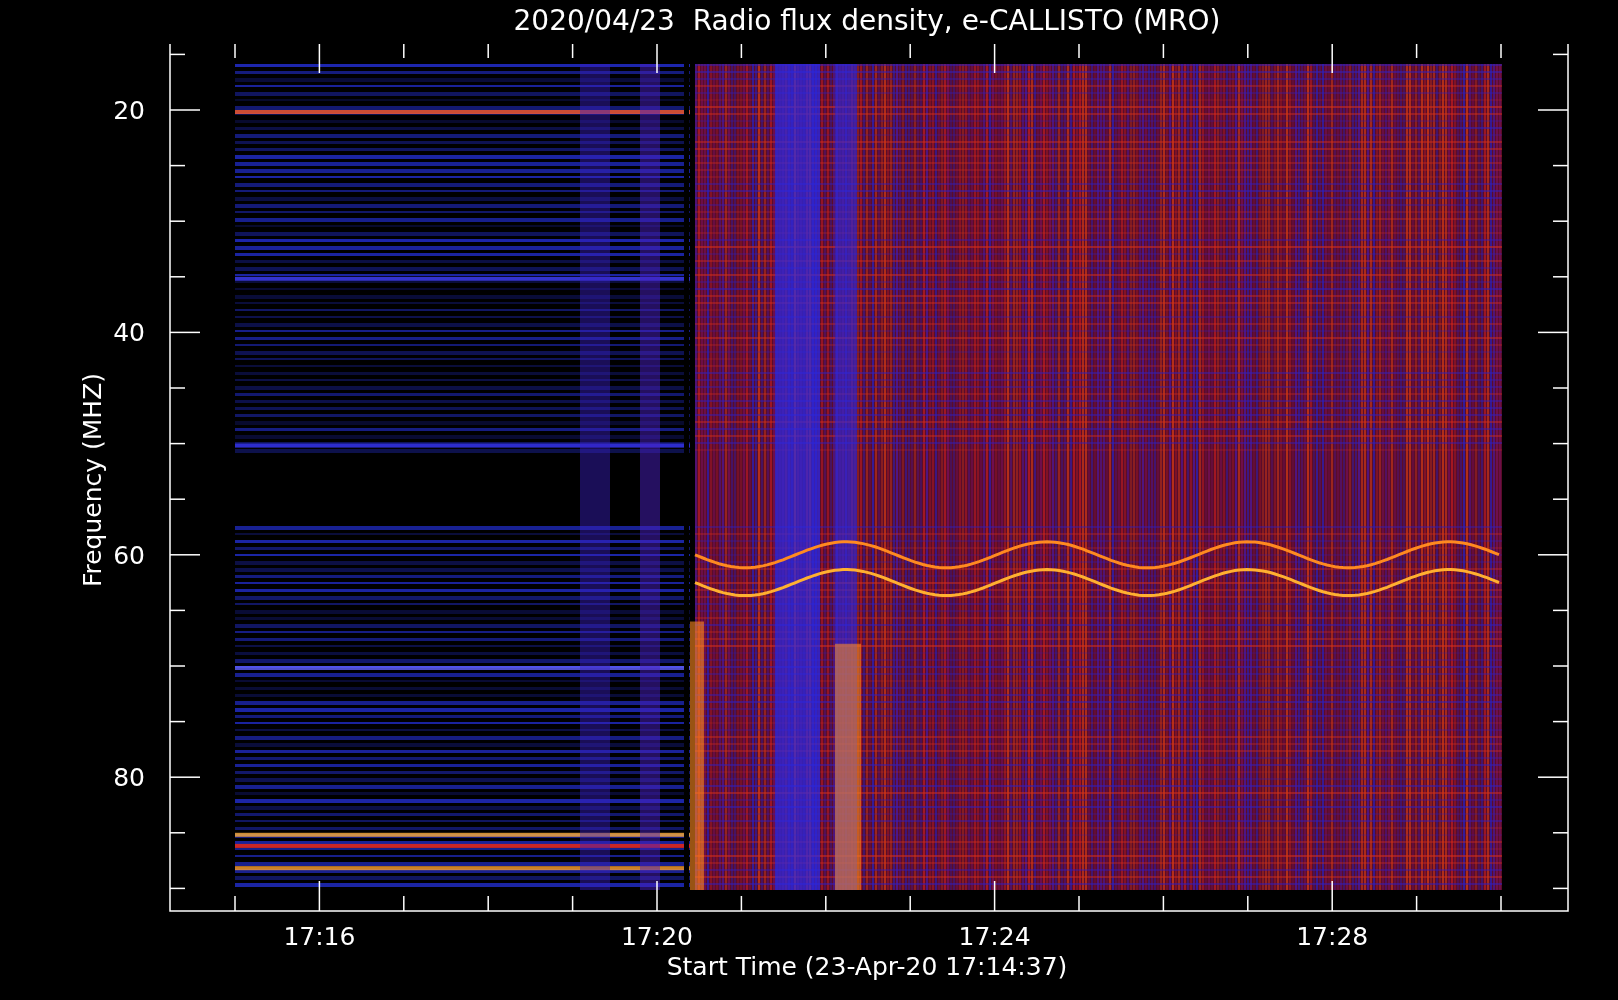  Describe the element at coordinates (1332, 936) in the screenshot. I see `x-tick-label: 17:28` at that location.